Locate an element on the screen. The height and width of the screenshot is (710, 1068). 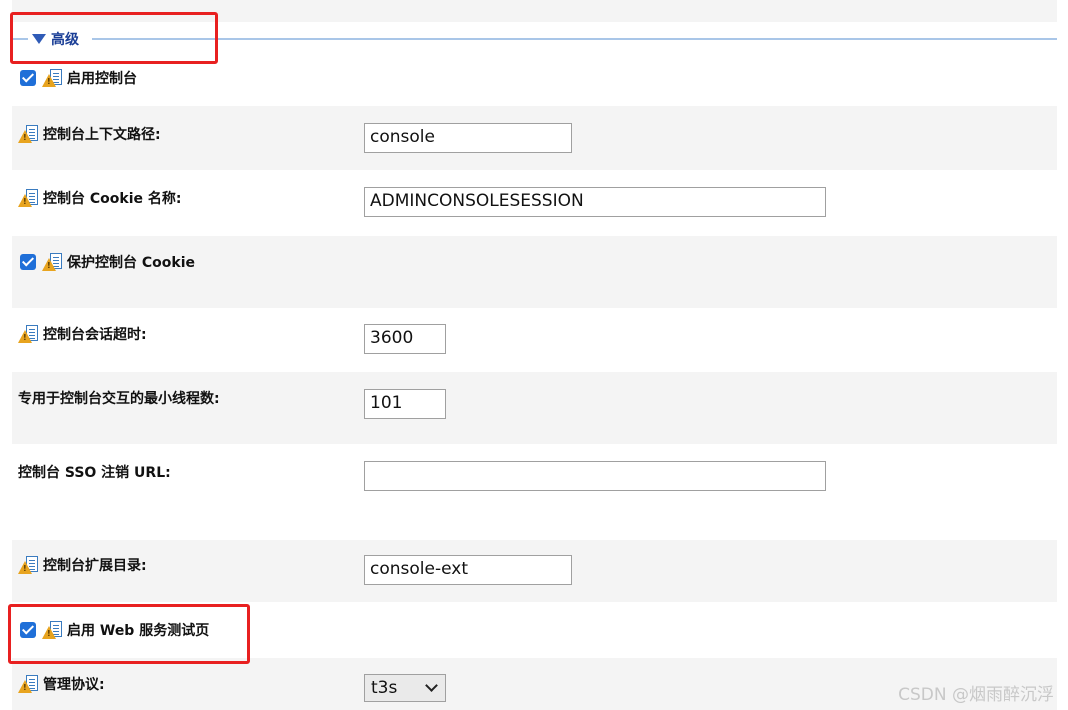
highlight-box-ws-test is located at coordinates (129, 634).